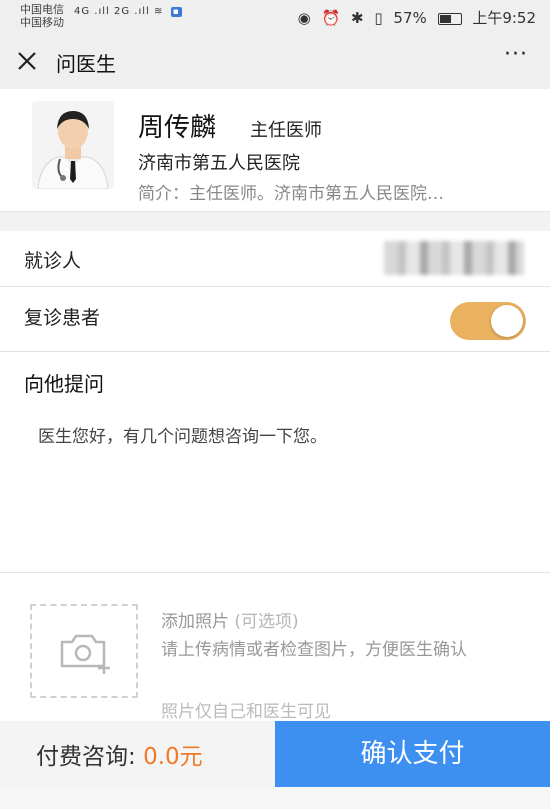  Describe the element at coordinates (331, 18) in the screenshot. I see `alarm-icon: ⏰` at that location.